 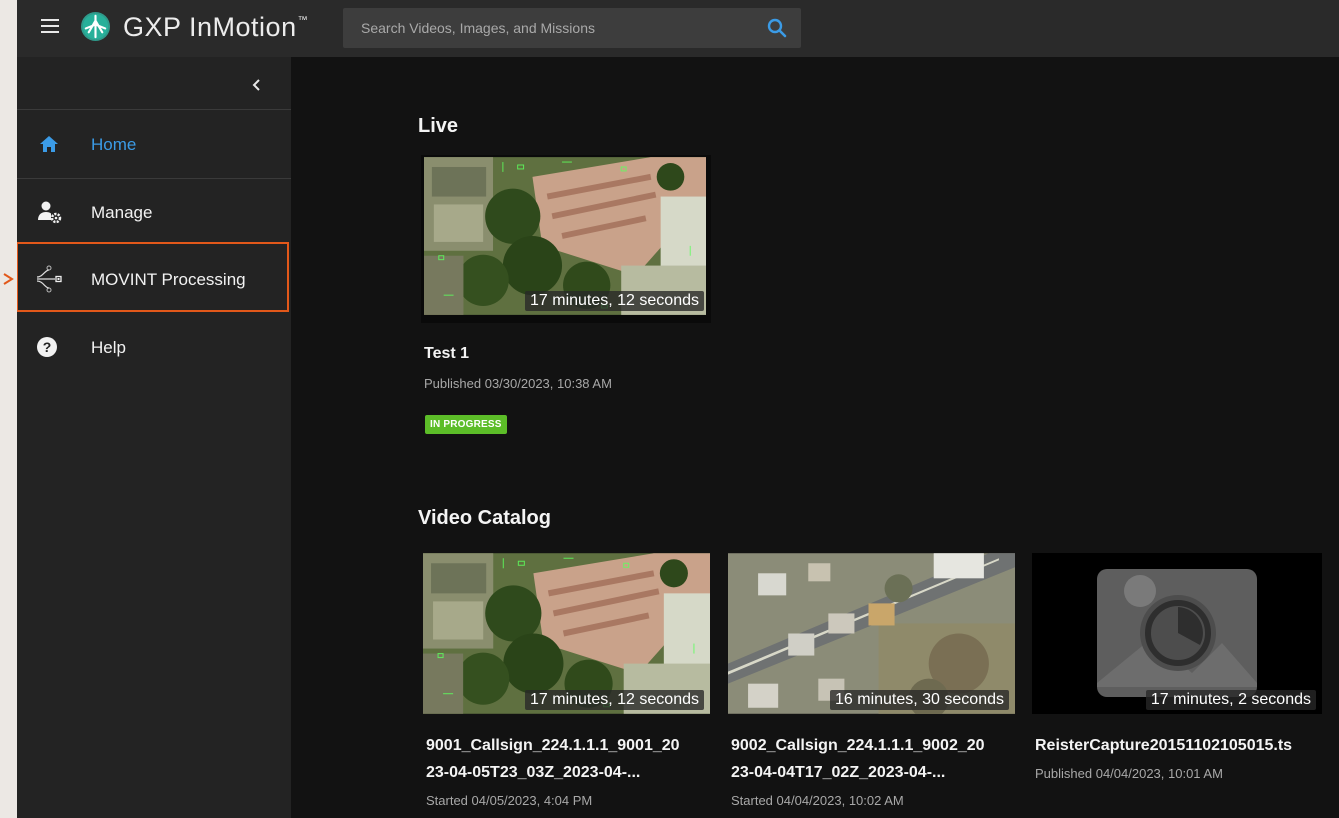 I want to click on card-title: ReisterCapture20151102105015.ts, so click(x=1163, y=745).